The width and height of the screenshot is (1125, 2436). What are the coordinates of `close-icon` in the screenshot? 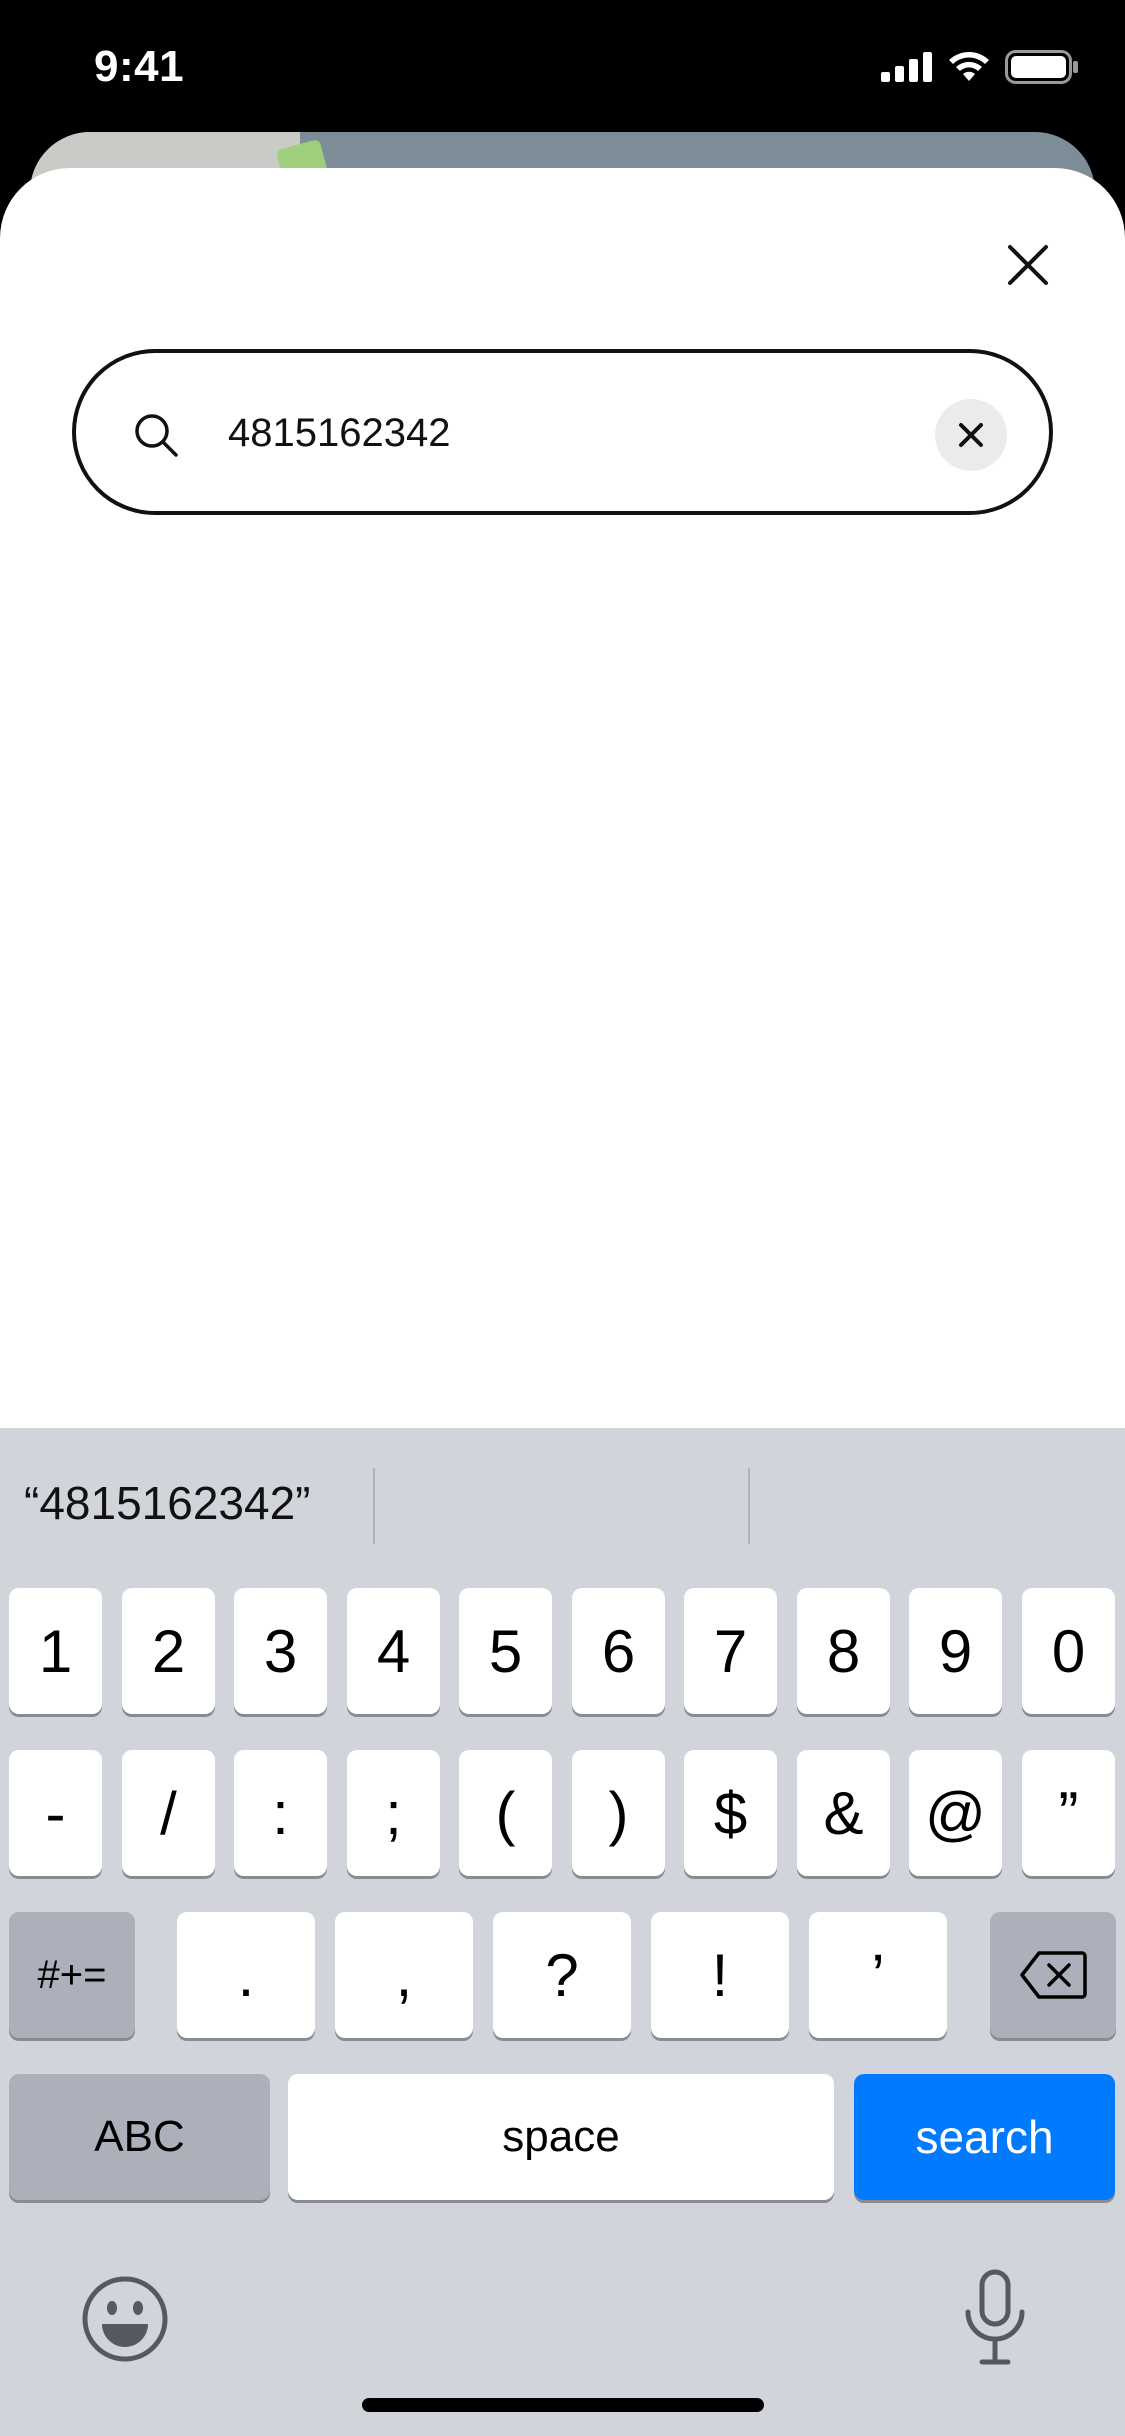 It's located at (1028, 265).